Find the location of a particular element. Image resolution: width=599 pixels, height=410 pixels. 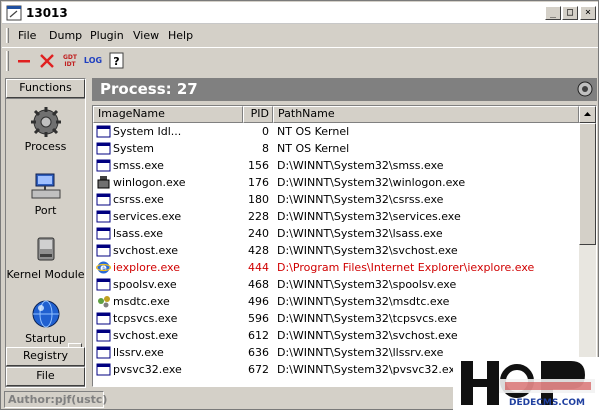

disk-module-icon is located at coordinates (45, 249).